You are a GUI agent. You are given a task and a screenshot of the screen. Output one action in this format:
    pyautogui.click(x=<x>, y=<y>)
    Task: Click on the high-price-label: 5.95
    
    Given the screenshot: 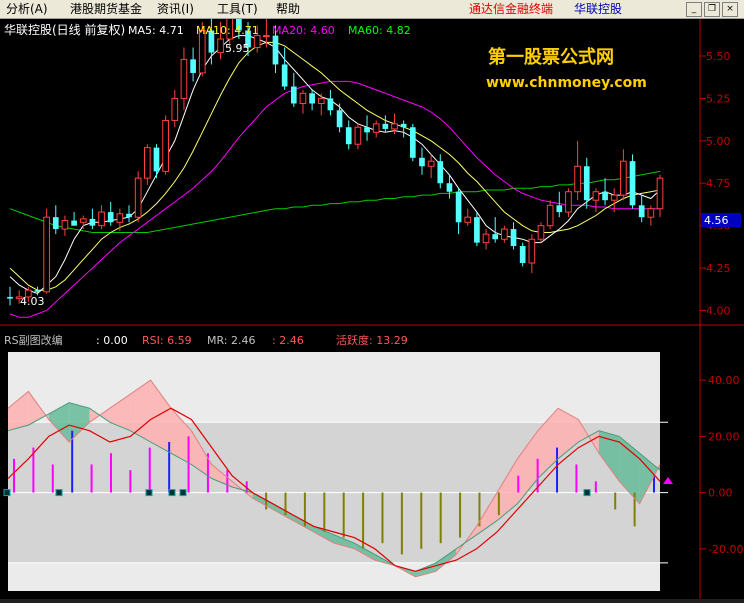 What is the action you would take?
    pyautogui.click(x=237, y=48)
    